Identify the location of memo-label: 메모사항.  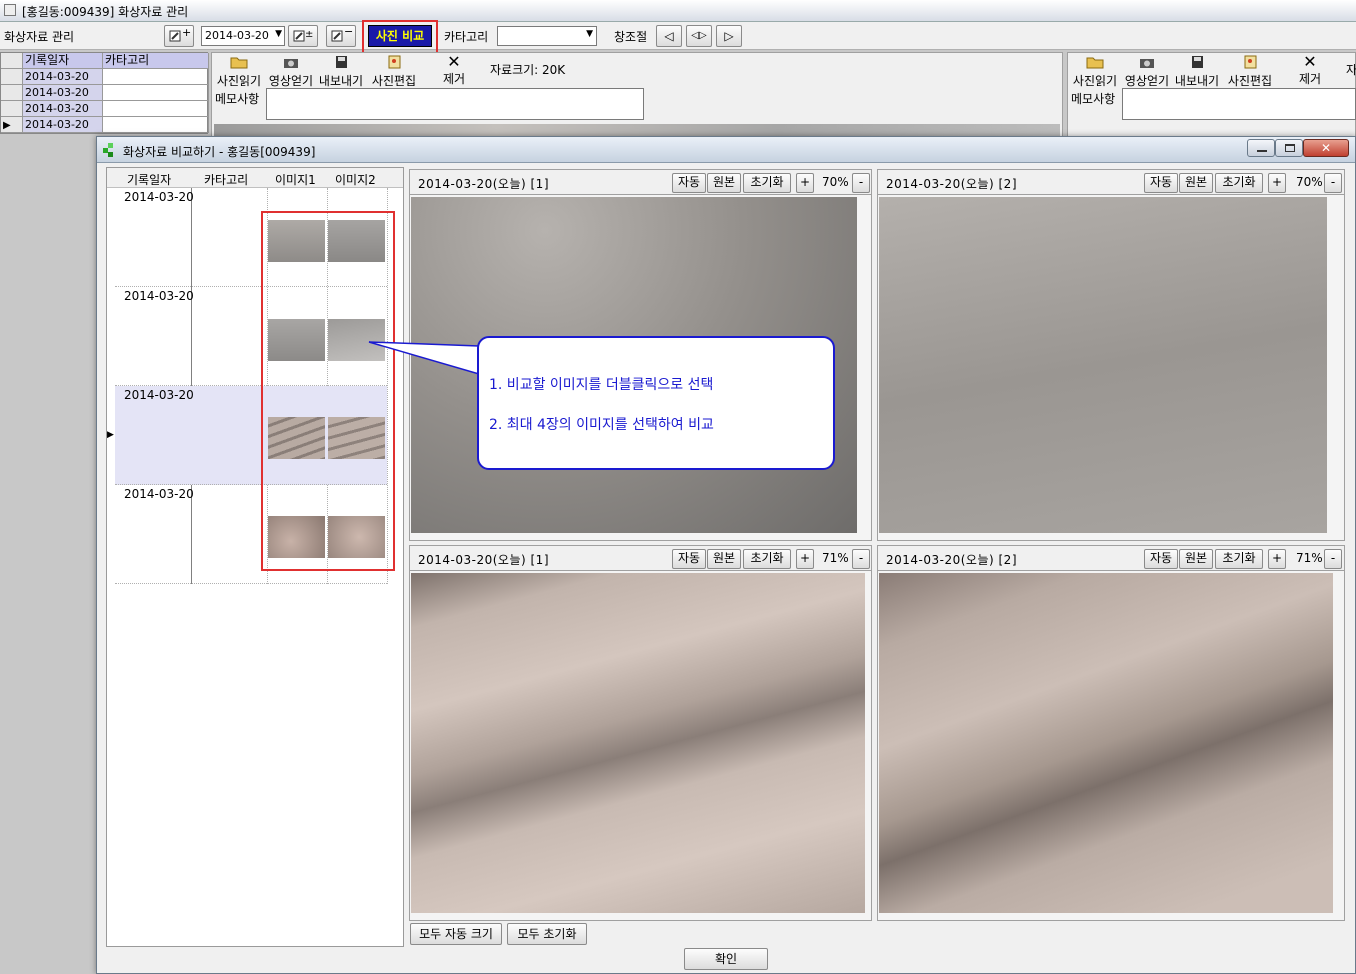
(1093, 99).